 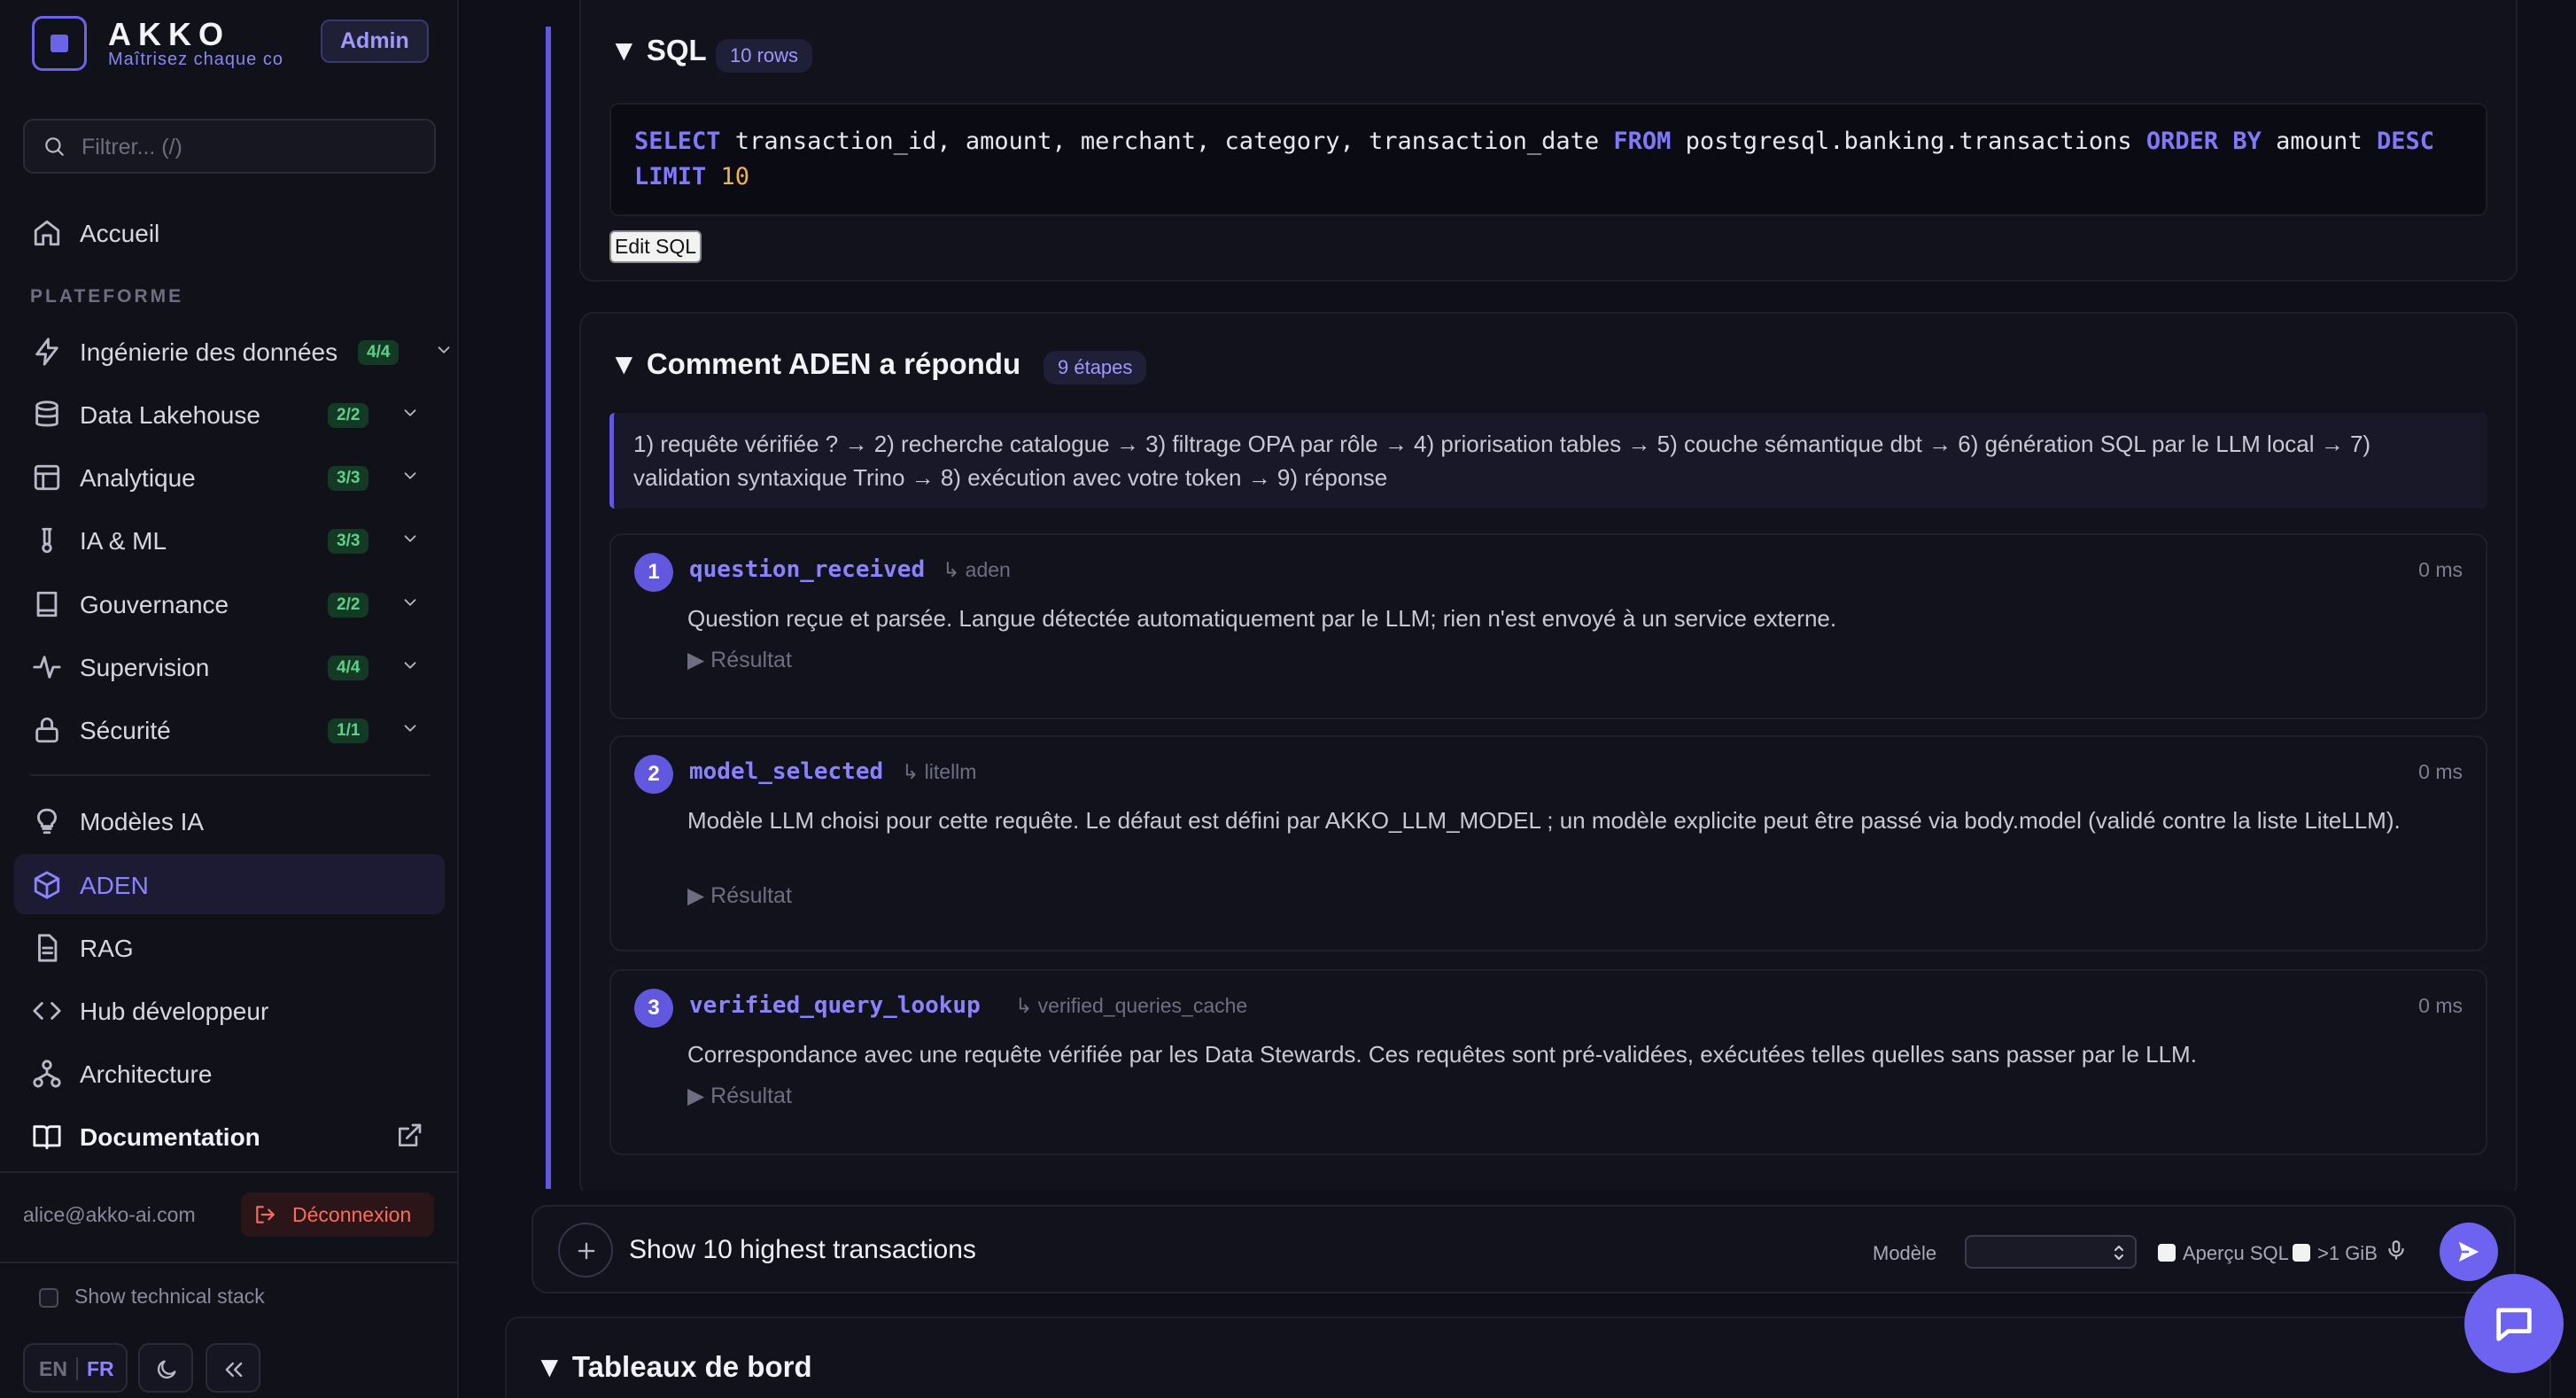 What do you see at coordinates (939, 771) in the screenshot?
I see `step-agent: ↳ litellm` at bounding box center [939, 771].